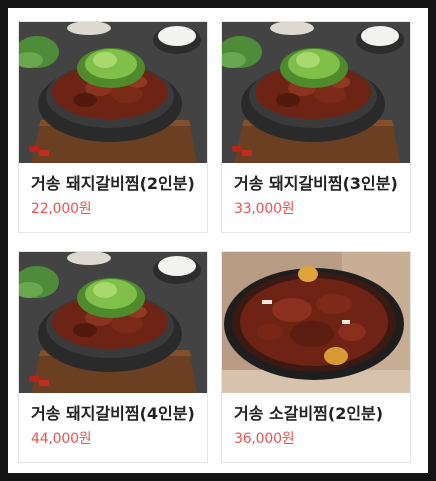 This screenshot has height=481, width=436. Describe the element at coordinates (264, 439) in the screenshot. I see `product-price: 36,000원` at that location.